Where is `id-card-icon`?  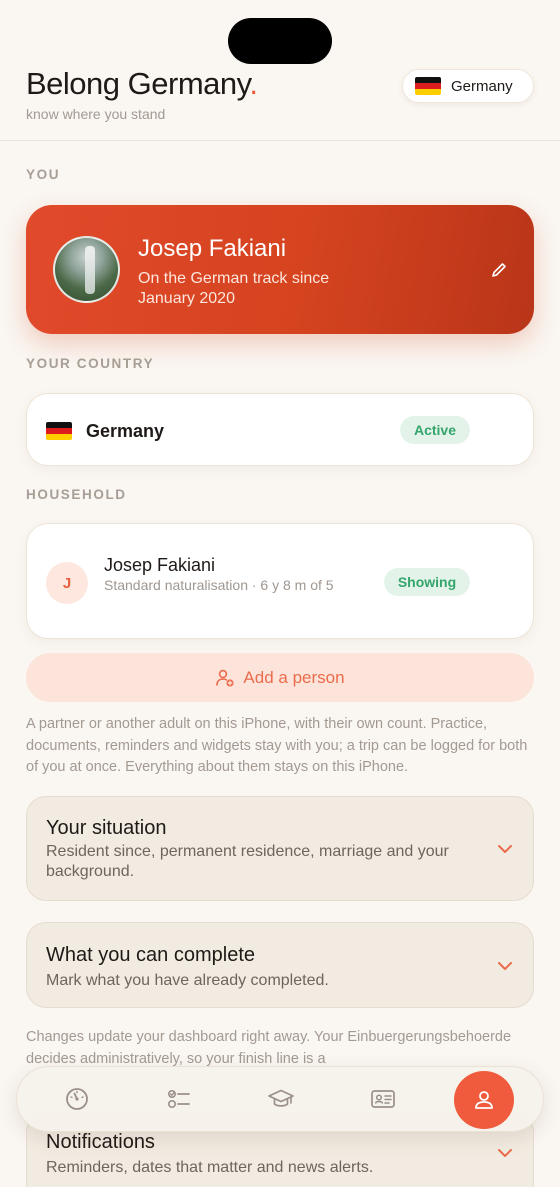 id-card-icon is located at coordinates (383, 1099).